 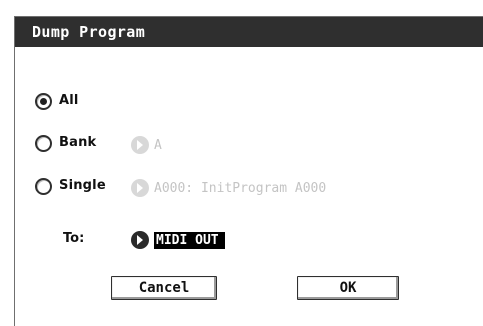 I want to click on ok-button-label: OK, so click(x=348, y=288).